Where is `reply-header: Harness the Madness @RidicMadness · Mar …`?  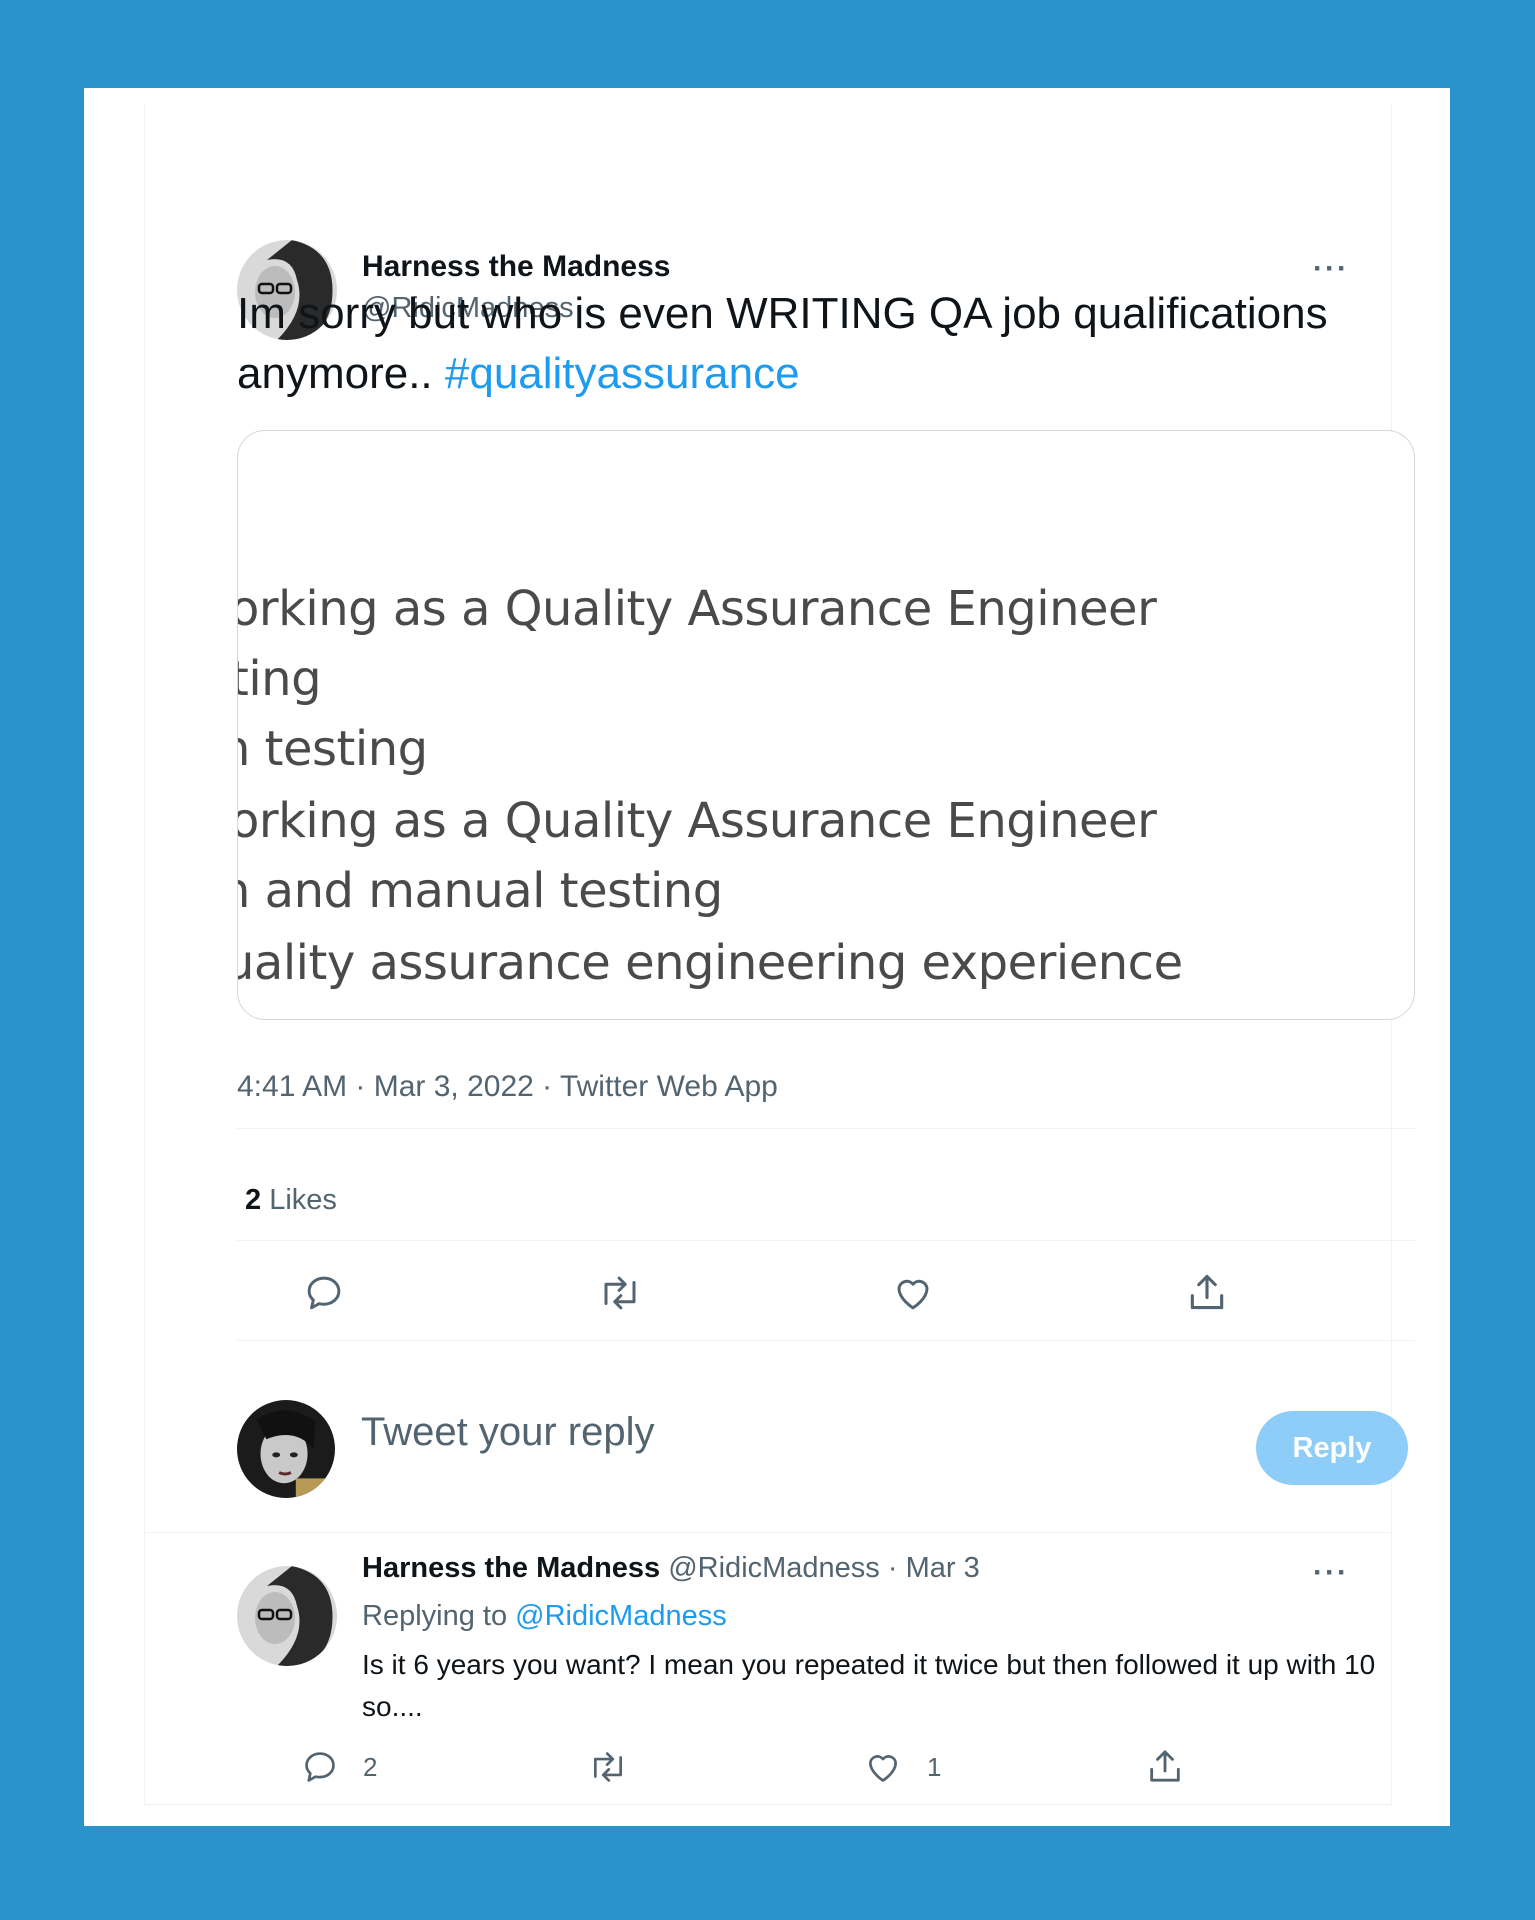
reply-header: Harness the Madness @RidicMadness · Mar … is located at coordinates (671, 1568).